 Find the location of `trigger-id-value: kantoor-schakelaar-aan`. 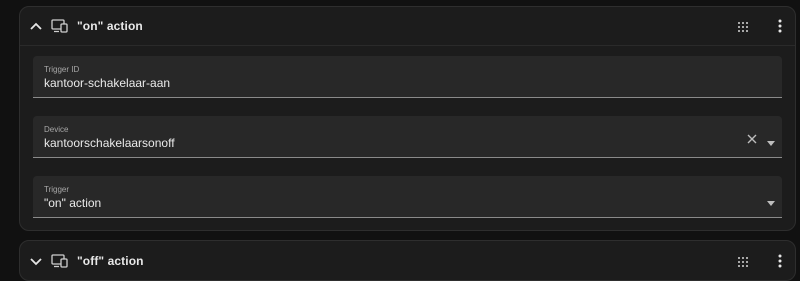

trigger-id-value: kantoor-schakelaar-aan is located at coordinates (107, 83).